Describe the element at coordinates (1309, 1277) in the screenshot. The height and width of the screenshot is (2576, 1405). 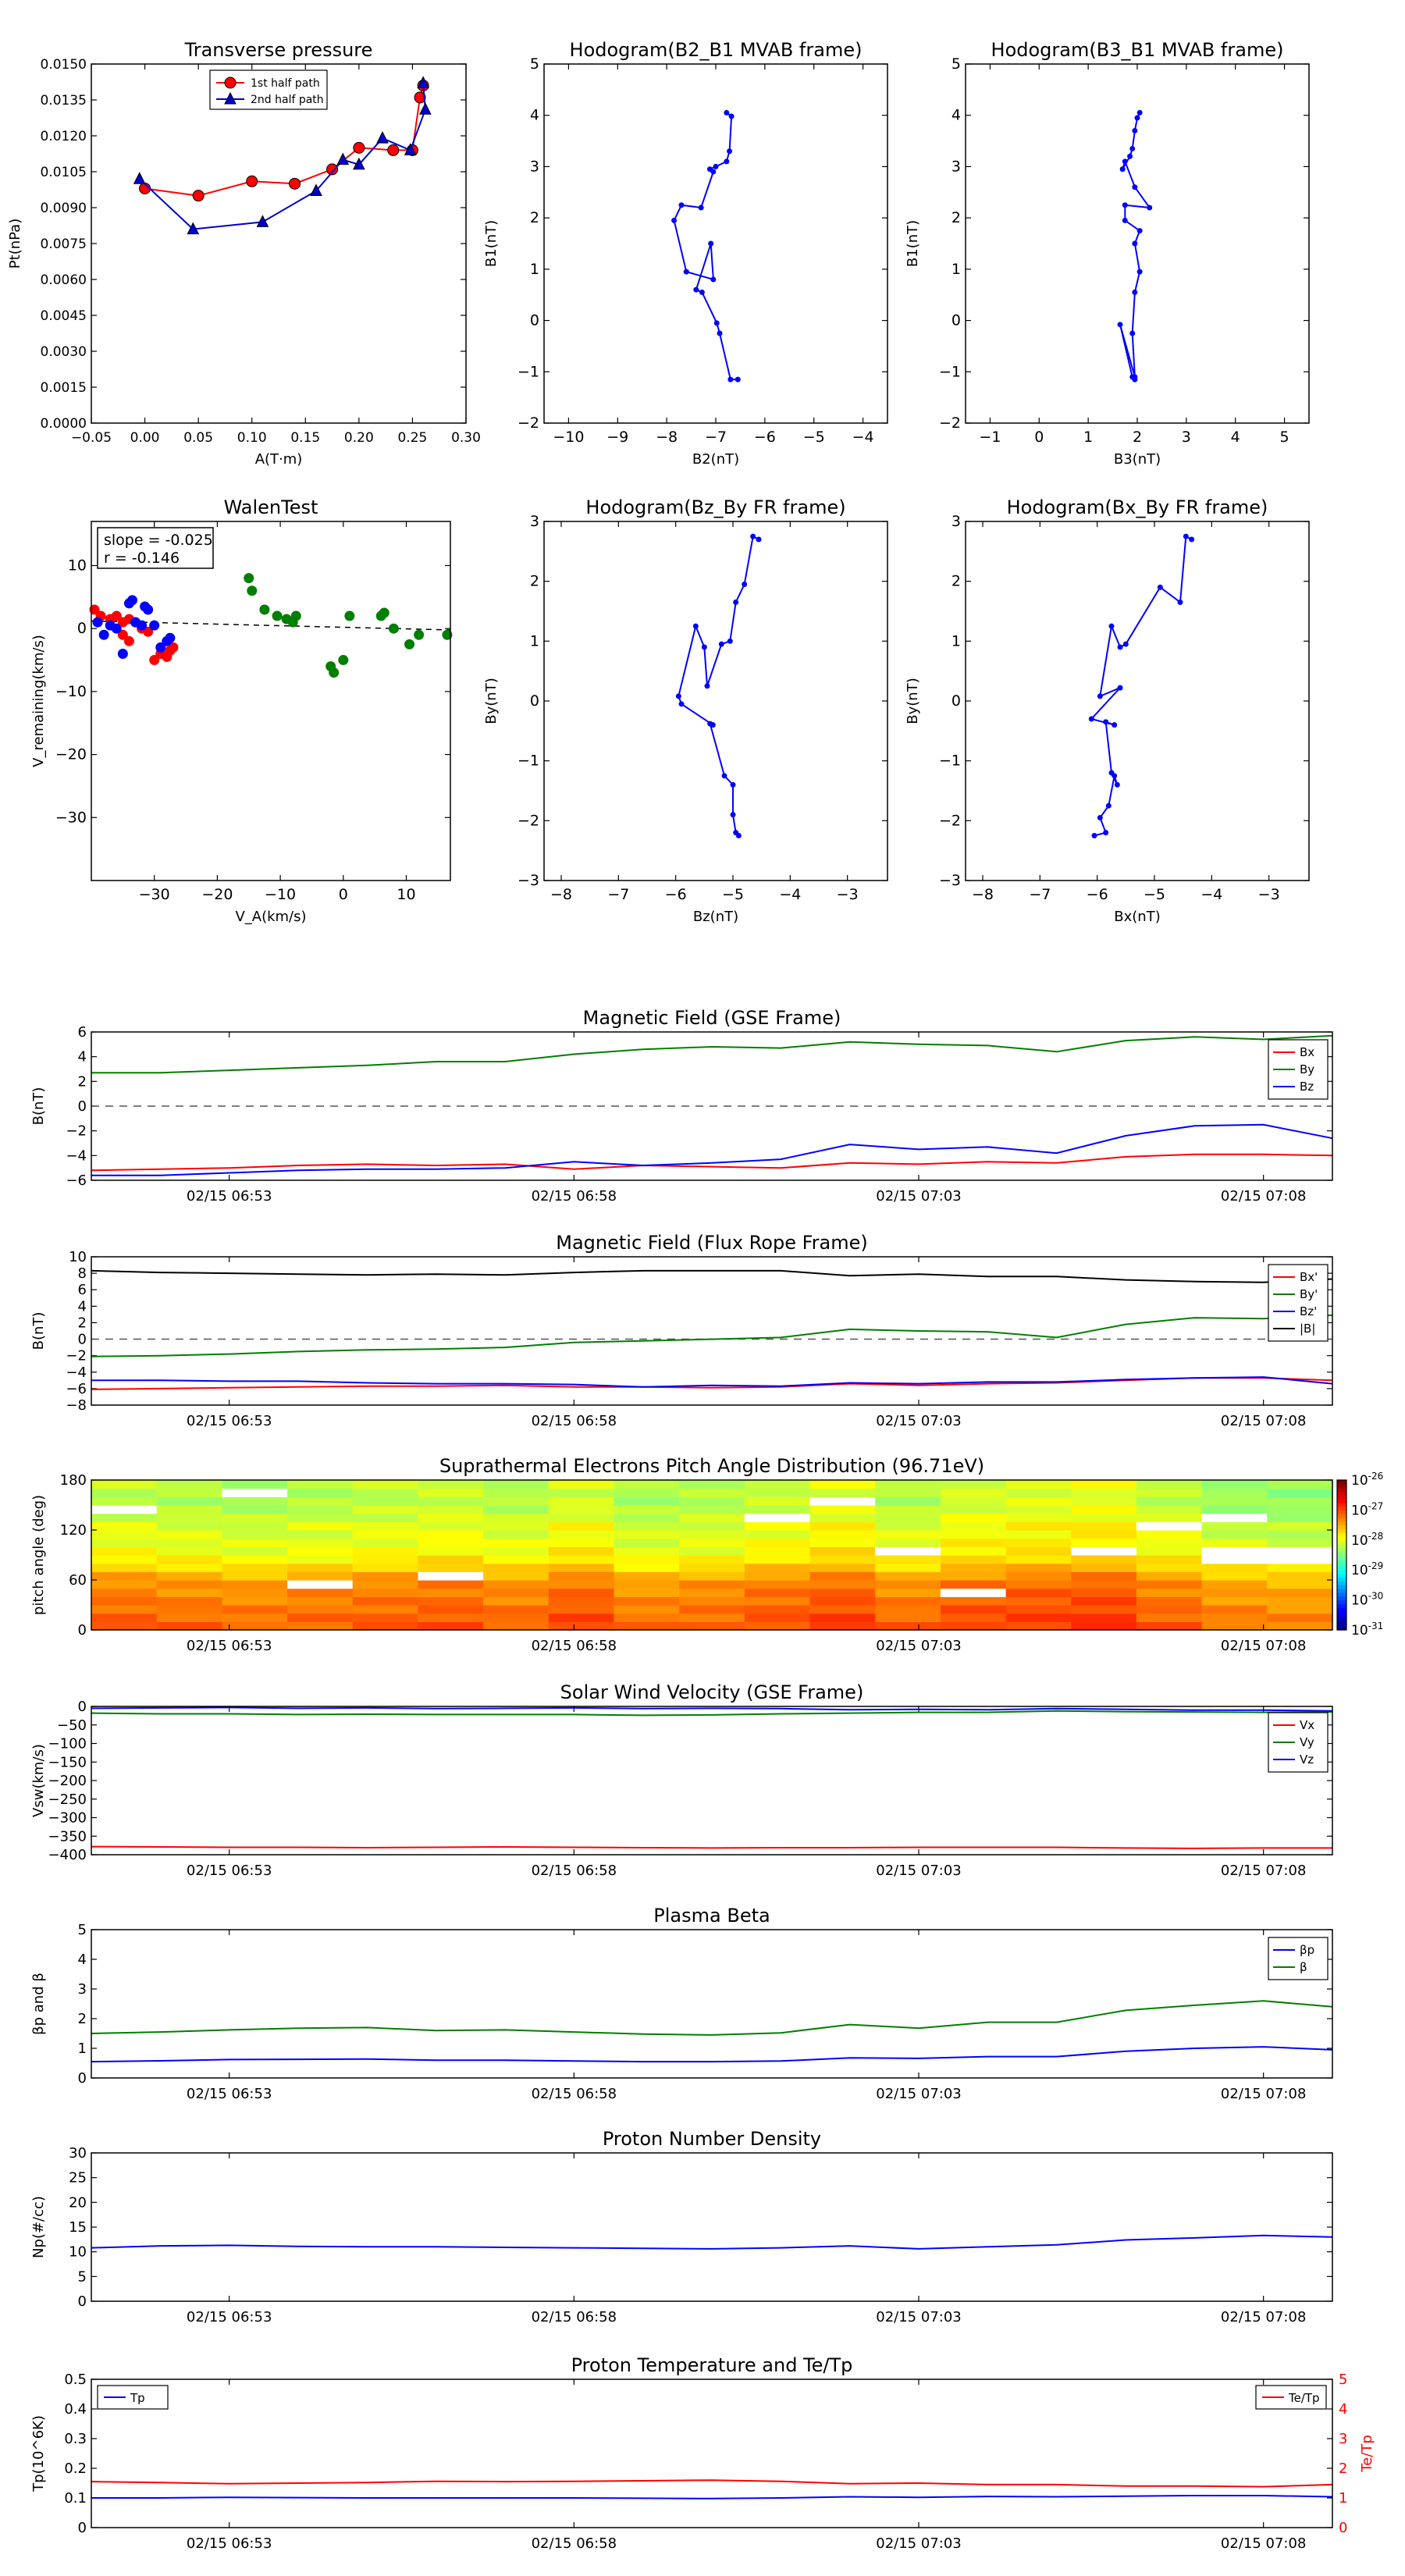
I see `legend-label: Bx'` at that location.